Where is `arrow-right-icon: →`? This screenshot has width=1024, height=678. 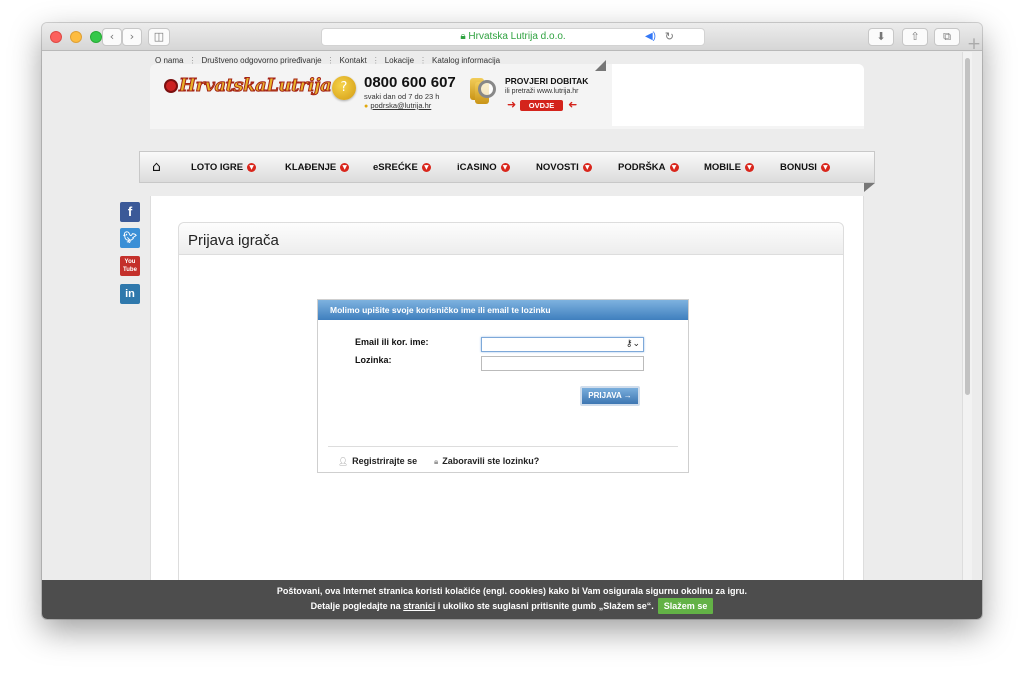
arrow-right-icon: → is located at coordinates (627, 395).